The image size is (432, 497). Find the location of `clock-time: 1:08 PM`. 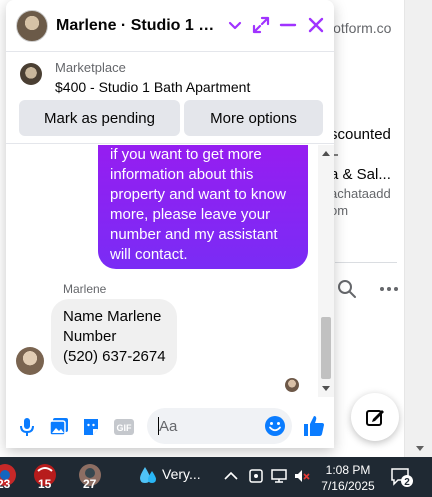

clock-time: 1:08 PM is located at coordinates (348, 470).